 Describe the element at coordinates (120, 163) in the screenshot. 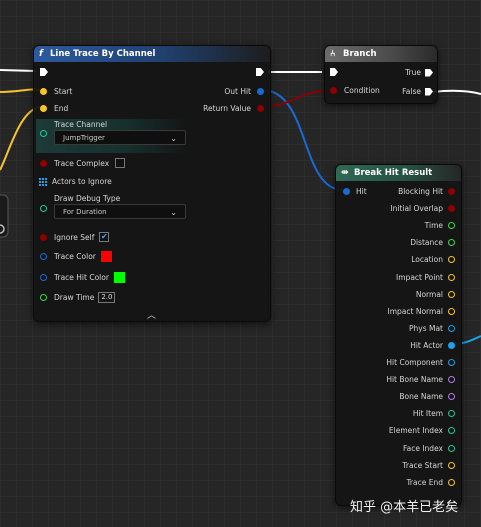

I see `trace-complex-checkbox` at that location.